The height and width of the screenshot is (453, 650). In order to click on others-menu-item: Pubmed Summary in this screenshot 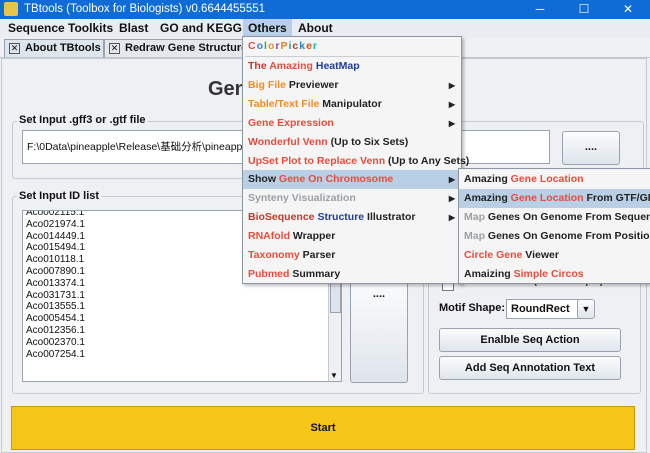, I will do `click(352, 274)`.